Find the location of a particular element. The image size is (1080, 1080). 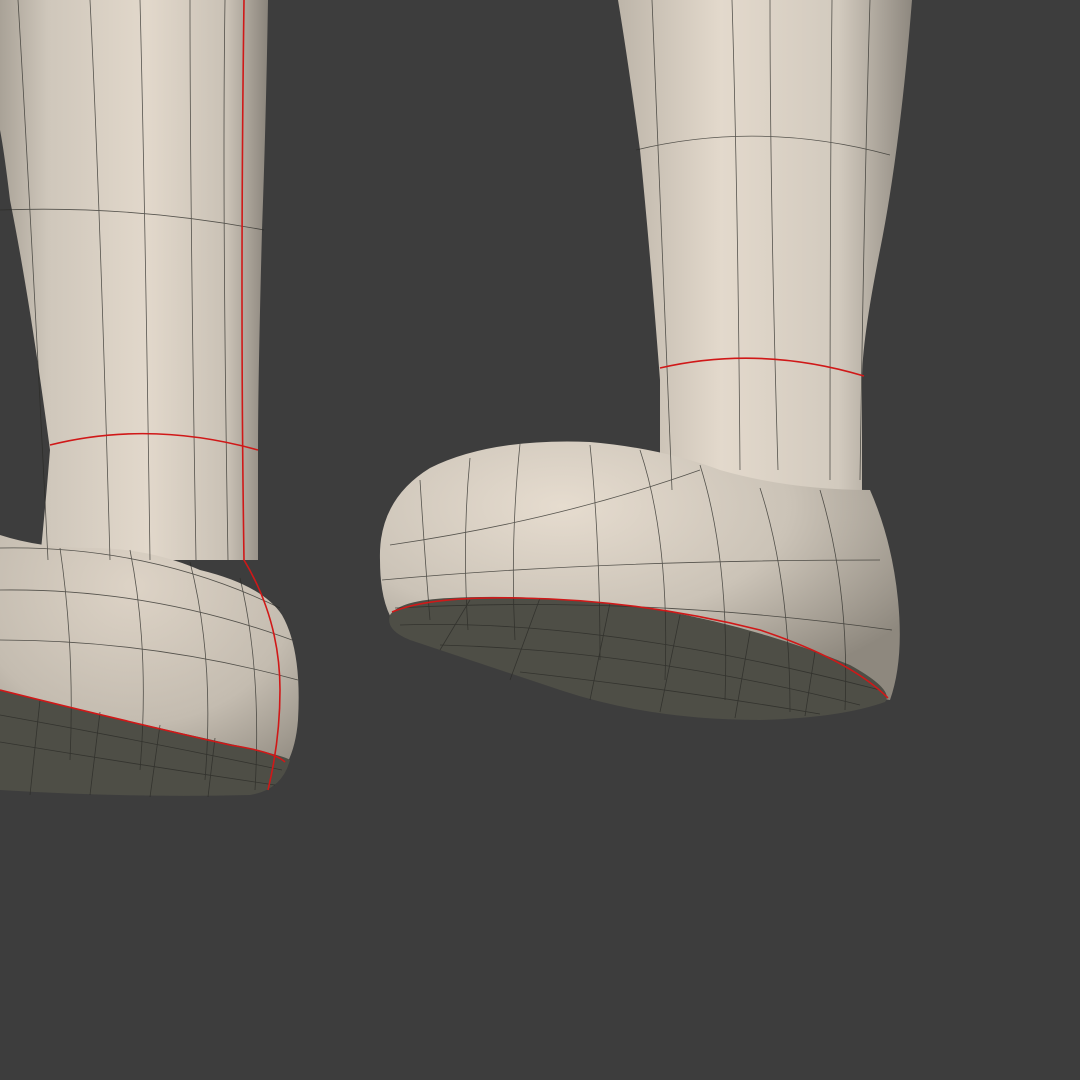

left-leg-shin is located at coordinates (134, 280).